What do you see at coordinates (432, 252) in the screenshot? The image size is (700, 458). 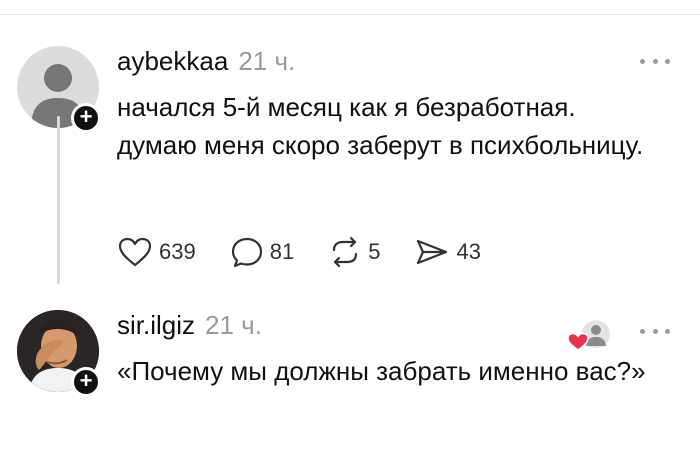 I see `send-arrow-icon` at bounding box center [432, 252].